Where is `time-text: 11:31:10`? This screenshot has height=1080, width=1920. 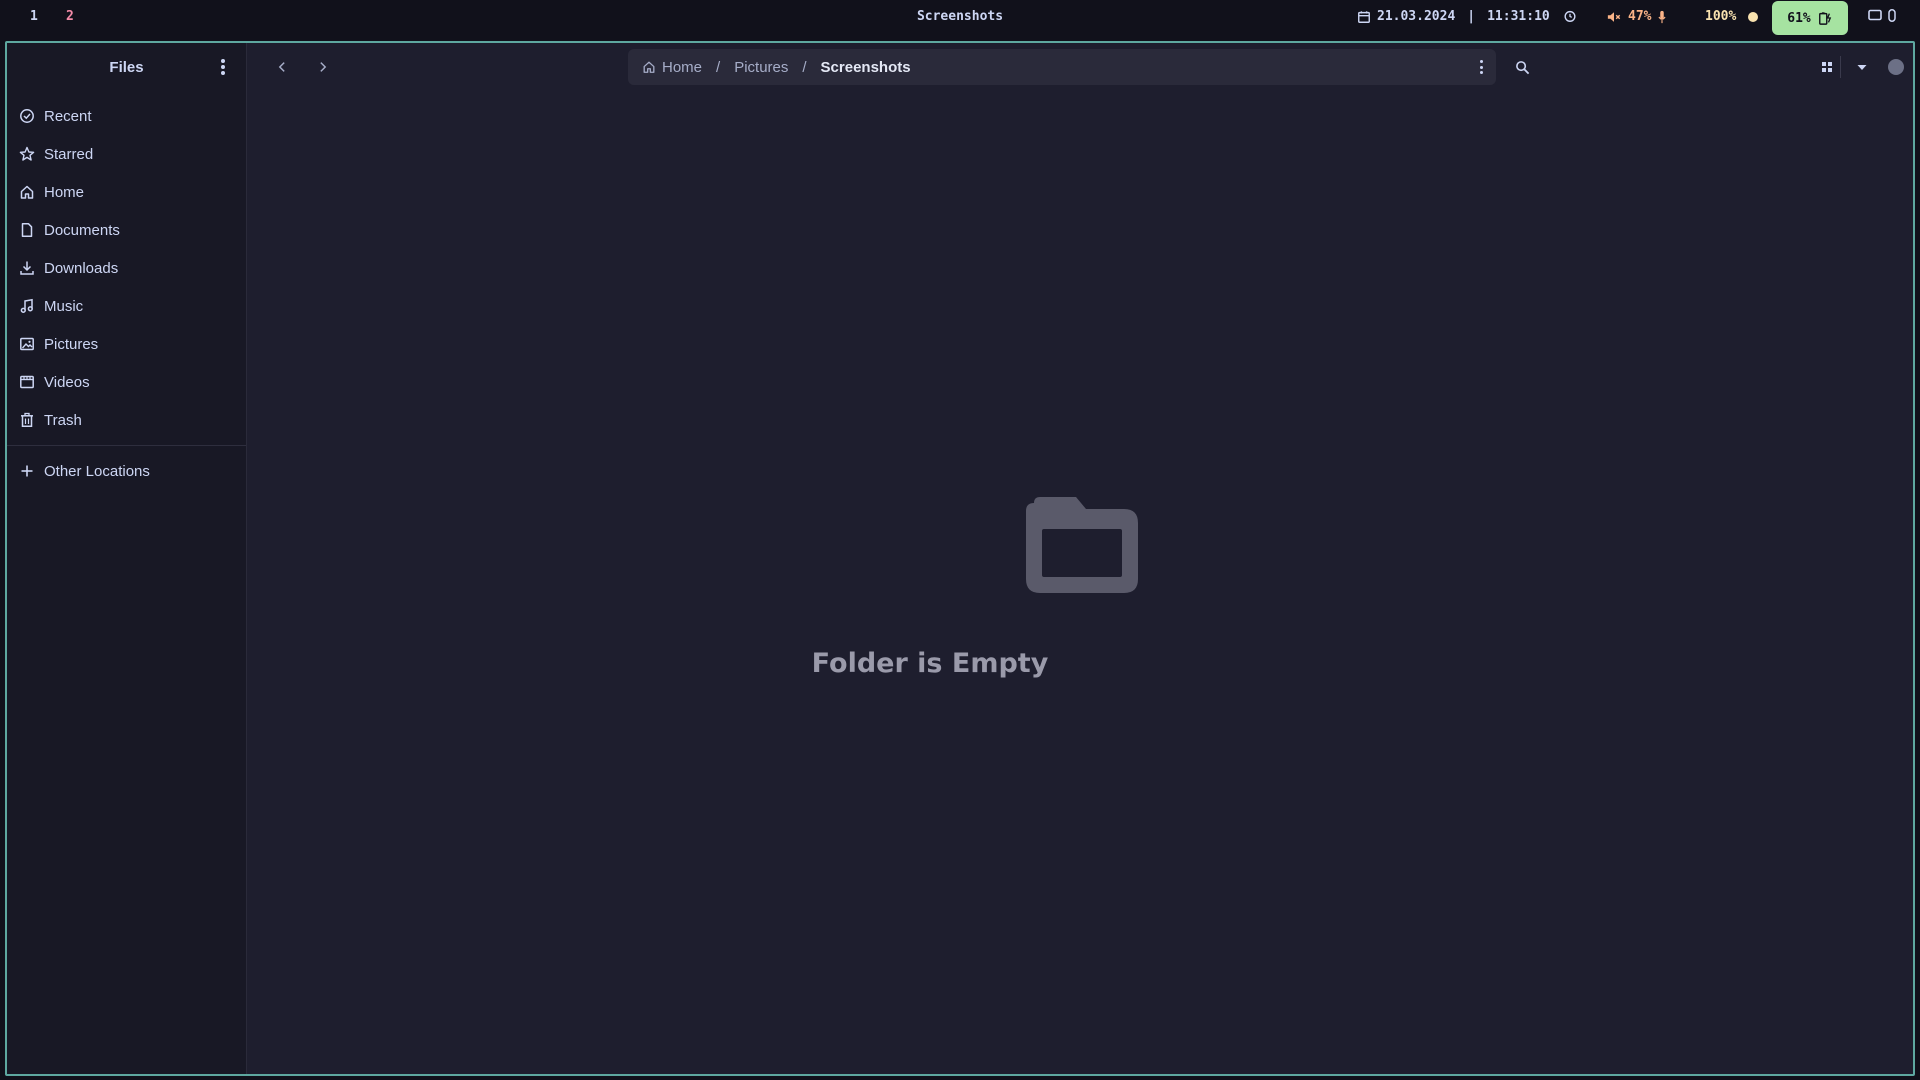
time-text: 11:31:10 is located at coordinates (1518, 16).